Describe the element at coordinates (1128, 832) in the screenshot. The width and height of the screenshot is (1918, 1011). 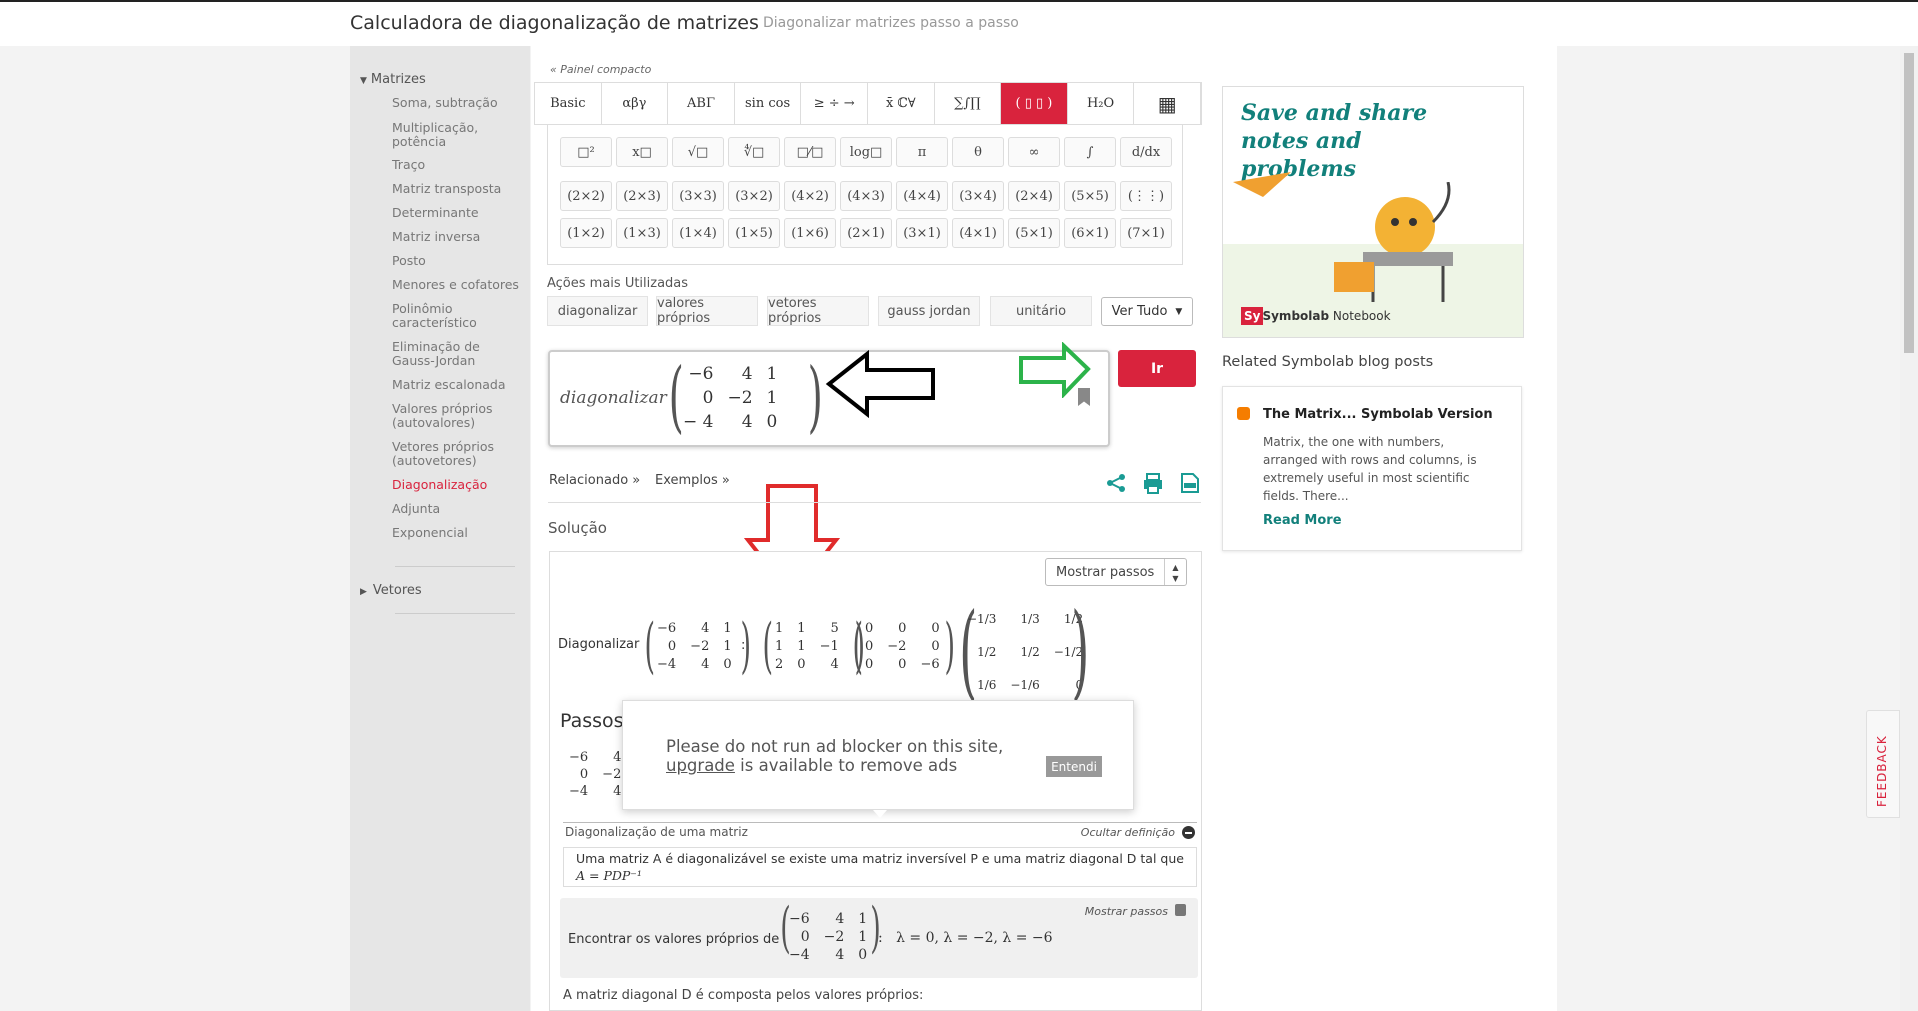
I see `hide-definition-link: Ocultar definição` at that location.